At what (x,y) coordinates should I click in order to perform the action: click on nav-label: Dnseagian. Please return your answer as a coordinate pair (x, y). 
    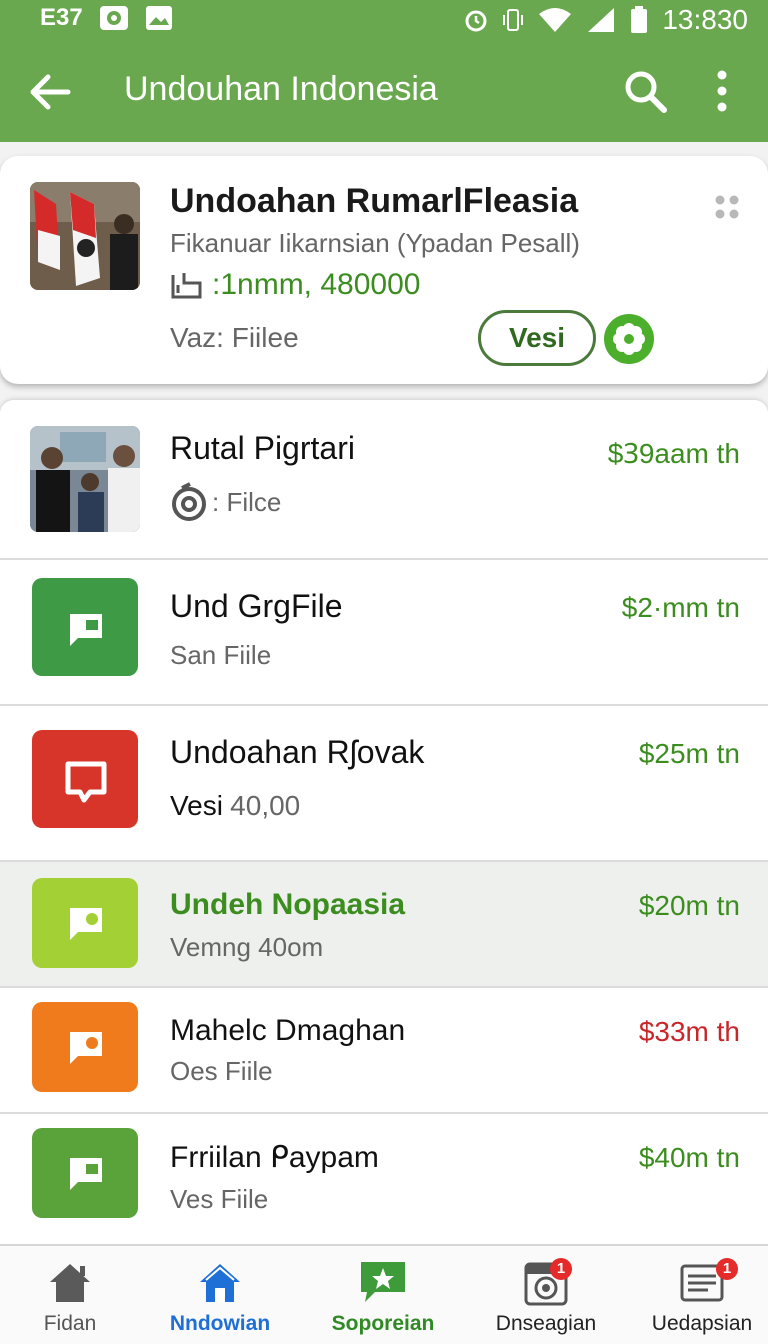
    Looking at the image, I should click on (546, 1323).